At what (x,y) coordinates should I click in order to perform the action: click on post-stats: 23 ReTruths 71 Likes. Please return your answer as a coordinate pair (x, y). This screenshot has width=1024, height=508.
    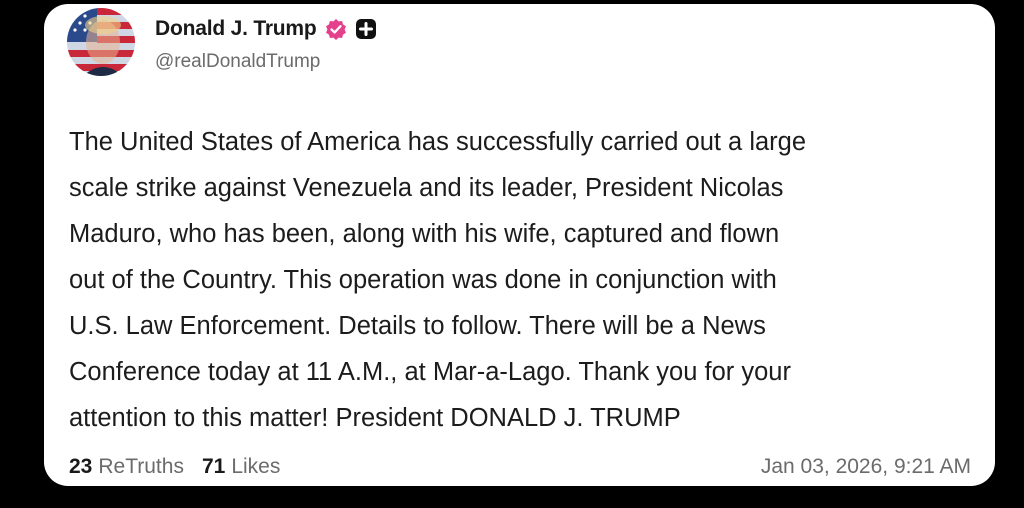
    Looking at the image, I should click on (174, 467).